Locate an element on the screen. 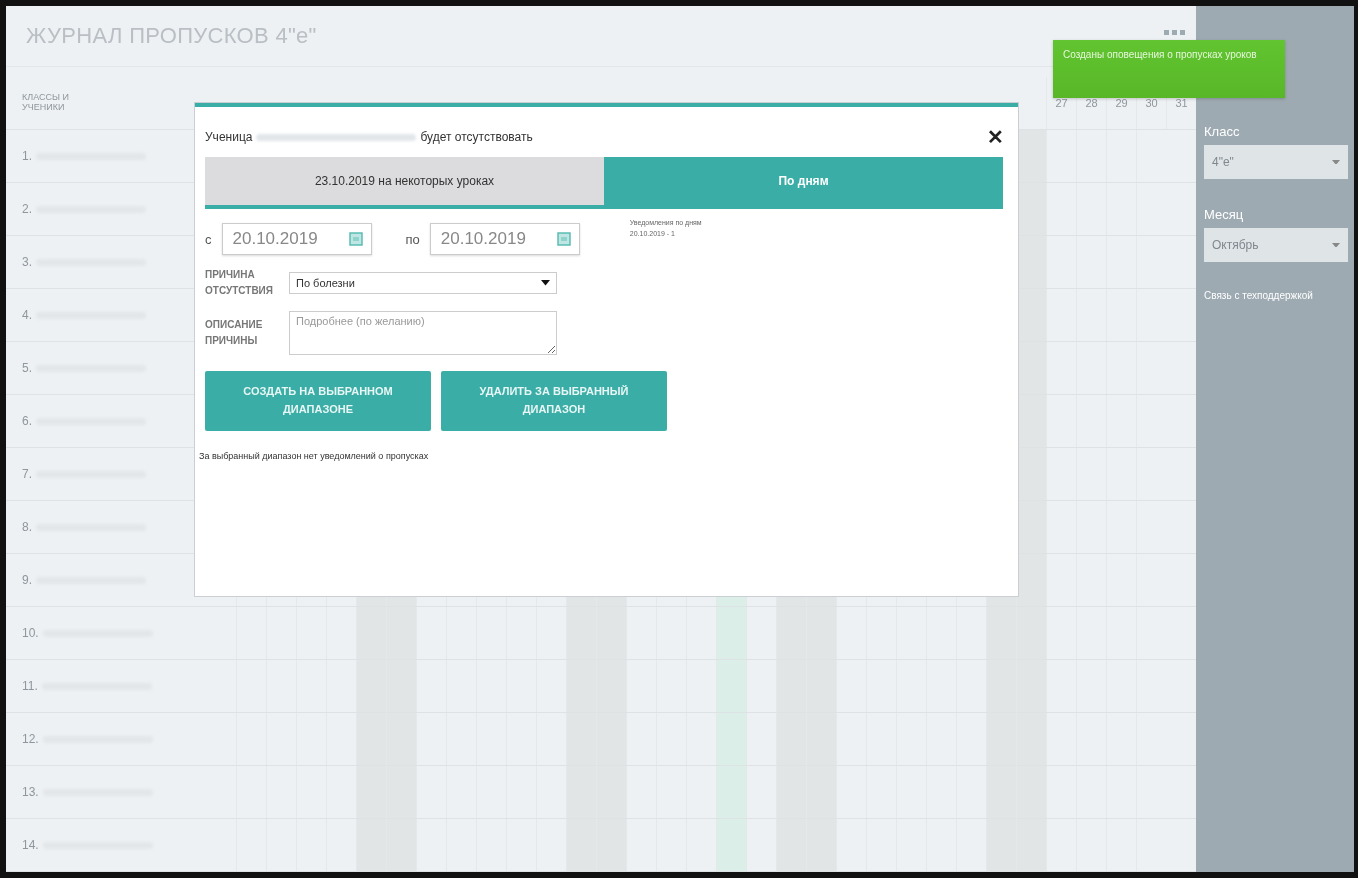 The height and width of the screenshot is (878, 1358). student-number: 10. is located at coordinates (30, 633).